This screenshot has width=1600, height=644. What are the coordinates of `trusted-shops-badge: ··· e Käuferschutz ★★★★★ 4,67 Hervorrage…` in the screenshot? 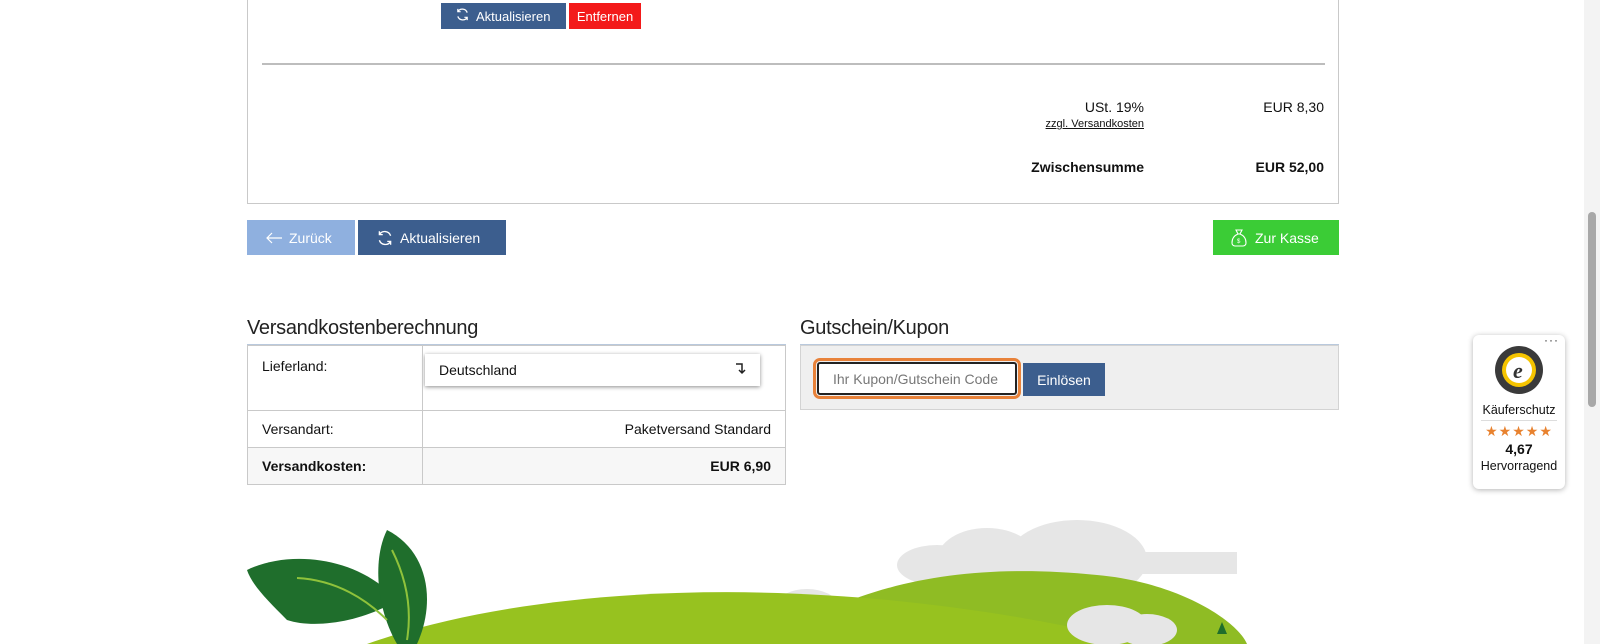 It's located at (1519, 411).